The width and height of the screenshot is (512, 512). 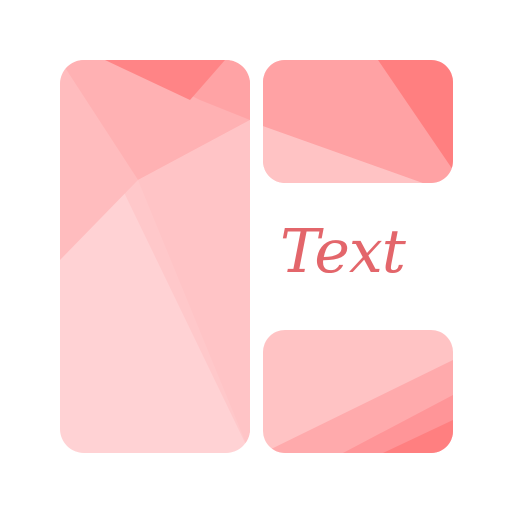 I want to click on top-photo-tile, so click(x=358, y=121).